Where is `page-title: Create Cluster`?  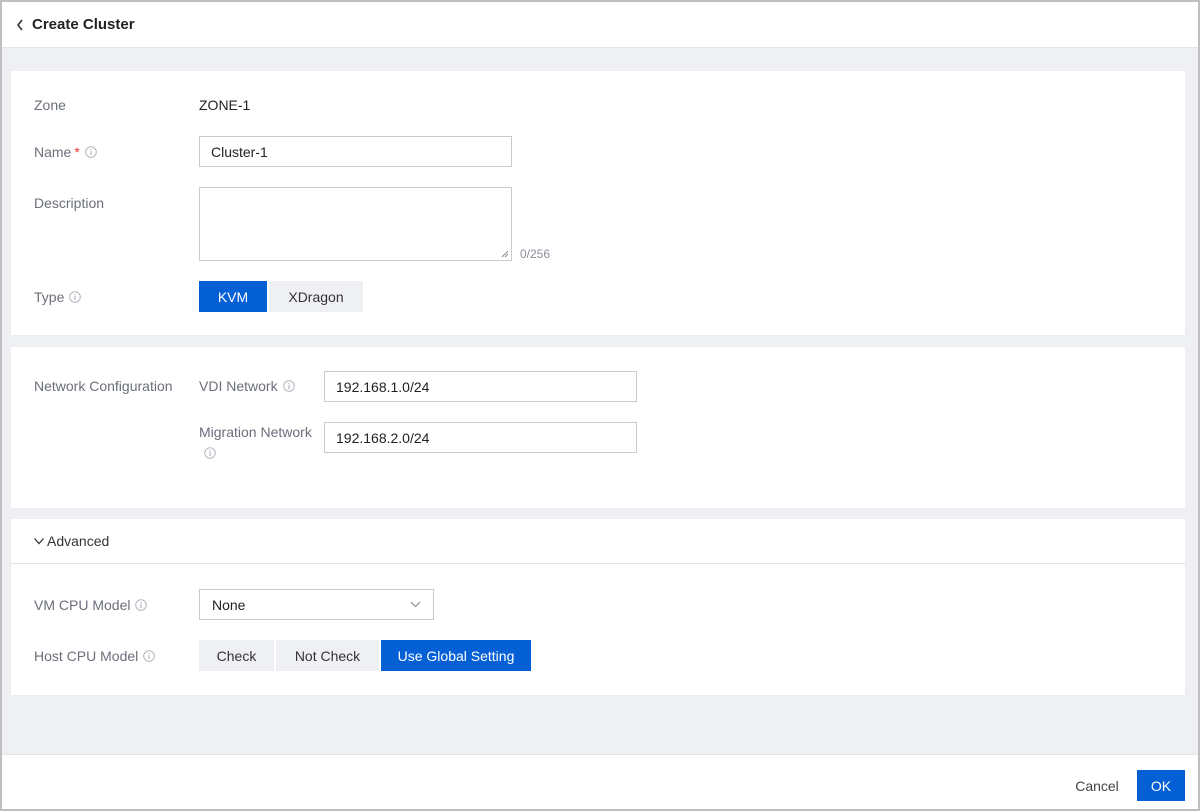
page-title: Create Cluster is located at coordinates (83, 24).